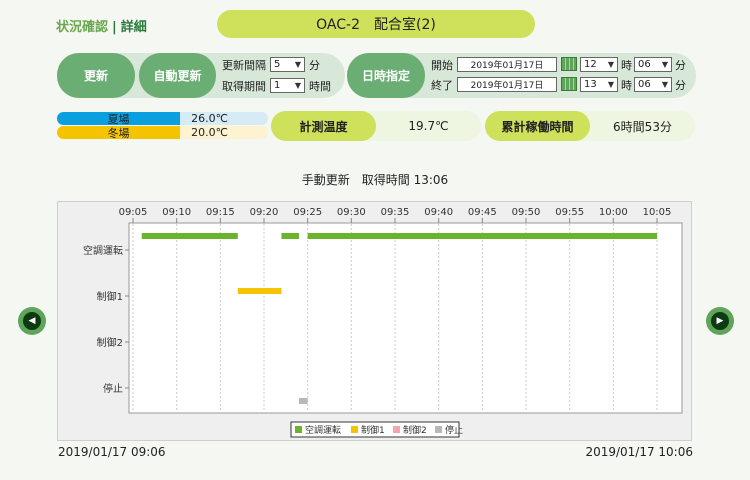 The height and width of the screenshot is (480, 750). I want to click on x-tick-label: 09:15, so click(220, 212).